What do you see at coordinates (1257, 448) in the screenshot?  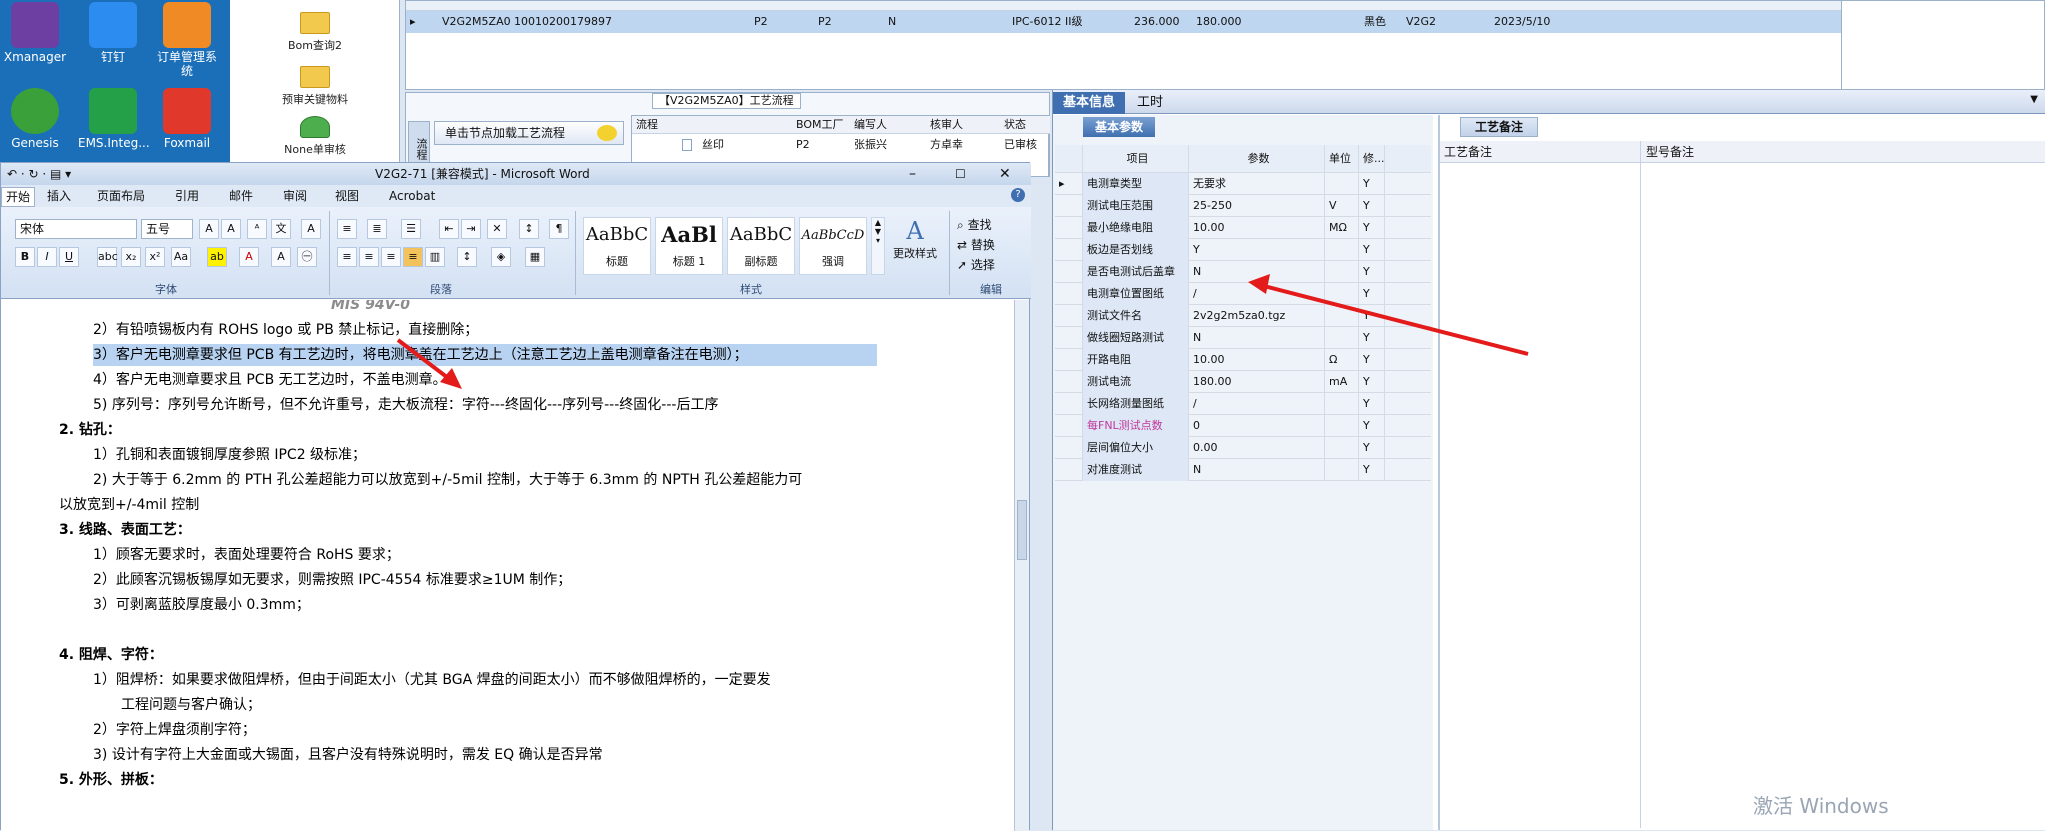 I see `param-value: 0.00` at bounding box center [1257, 448].